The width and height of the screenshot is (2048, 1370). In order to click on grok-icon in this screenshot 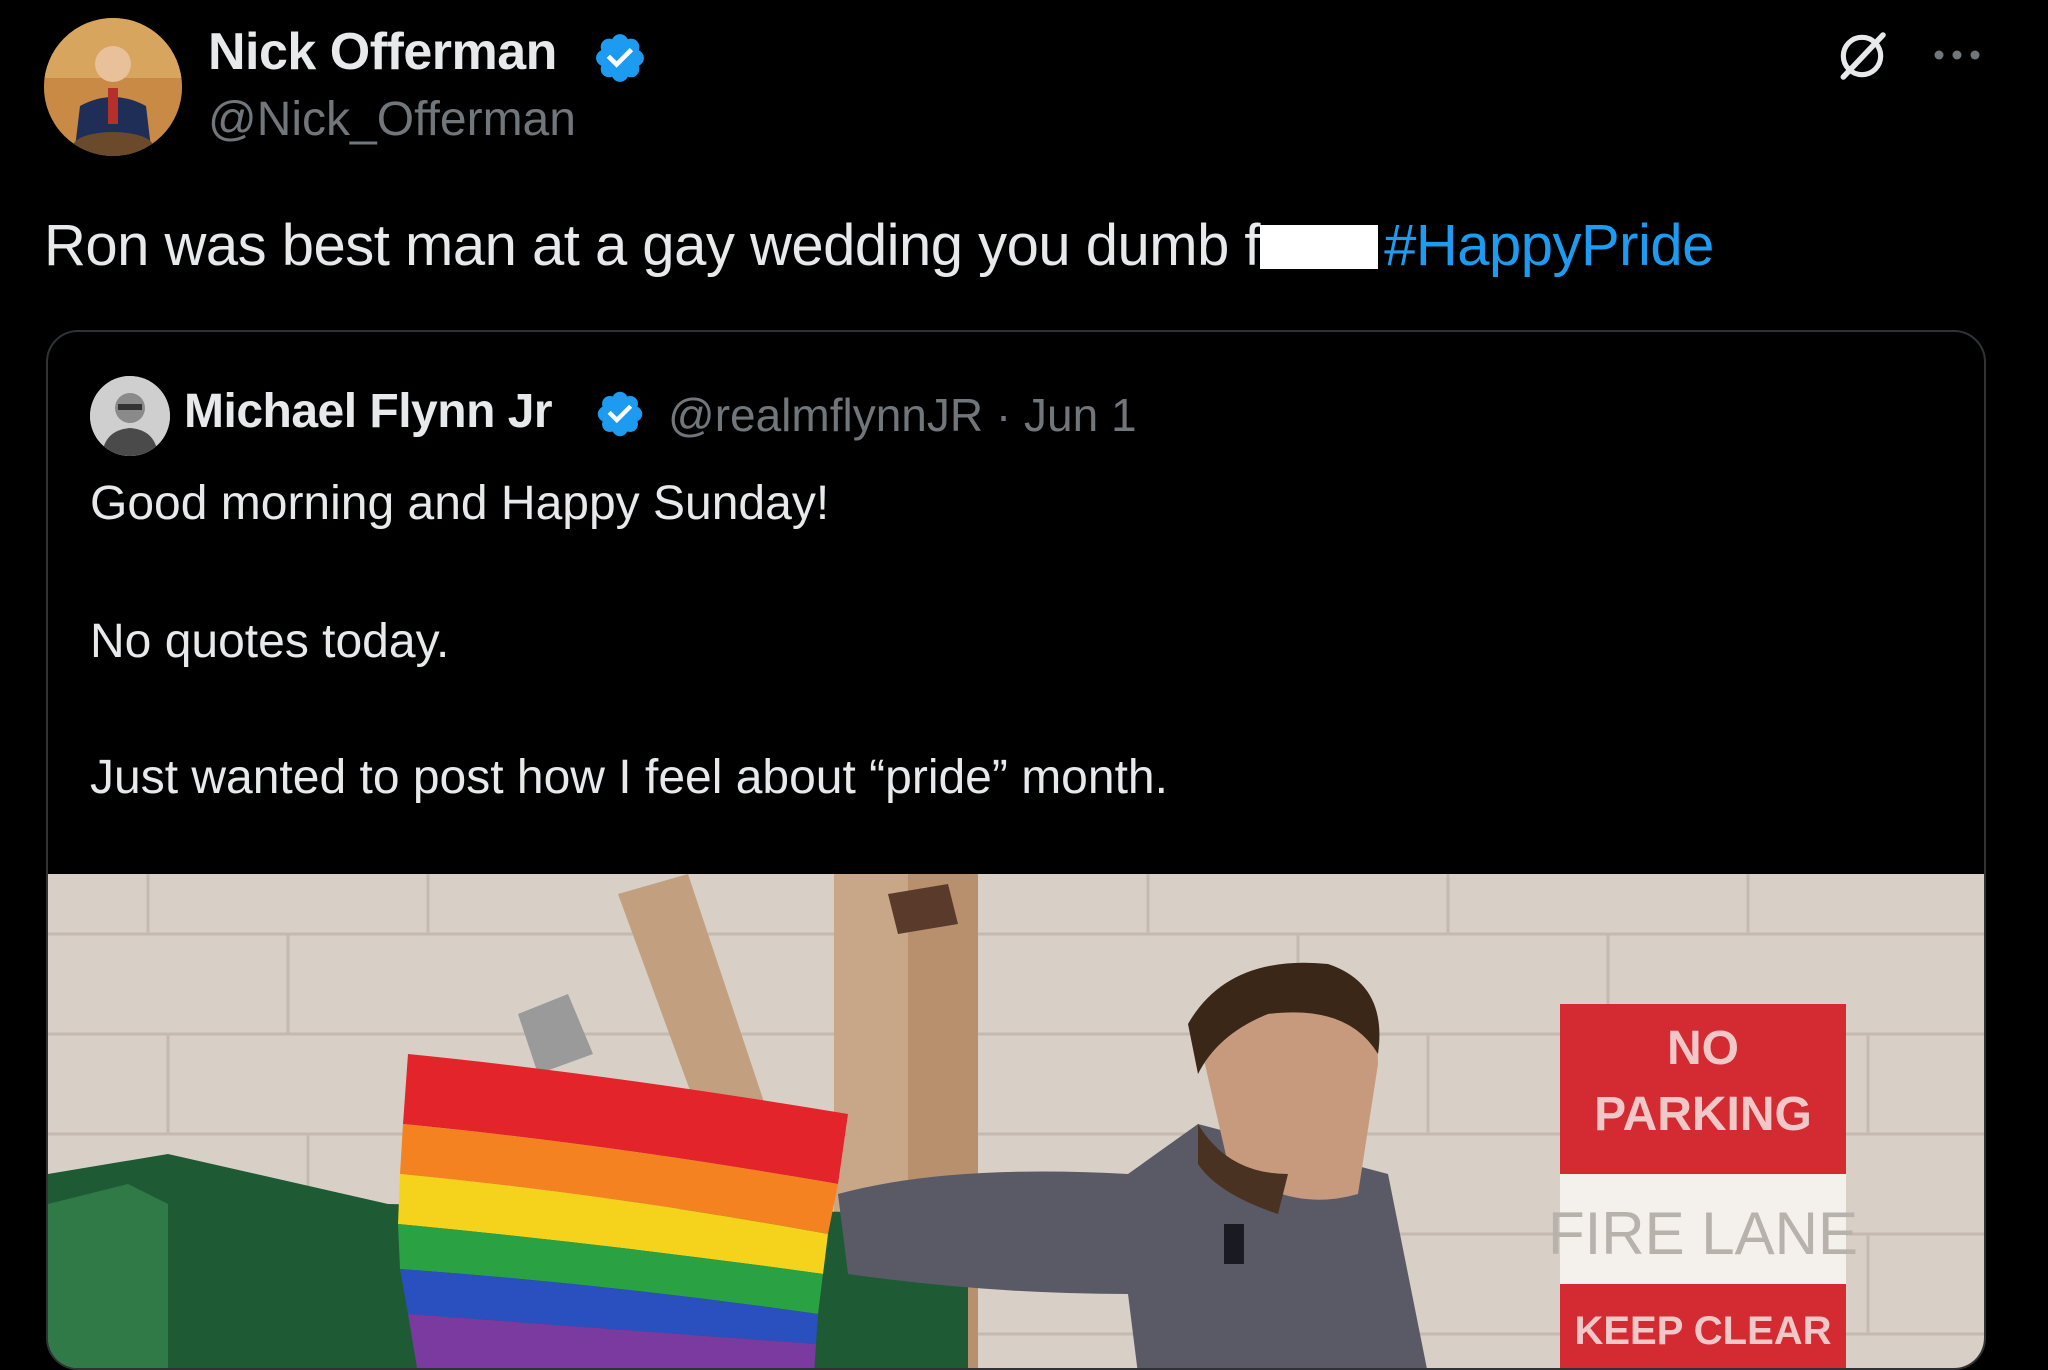, I will do `click(1862, 56)`.